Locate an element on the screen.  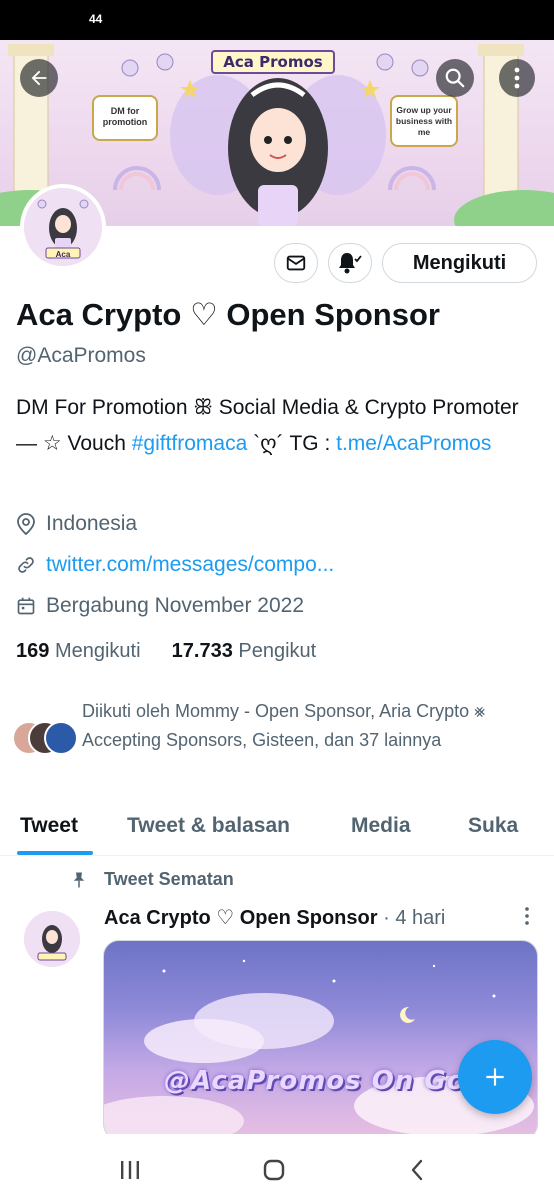
location-pin-icon is located at coordinates (26, 524).